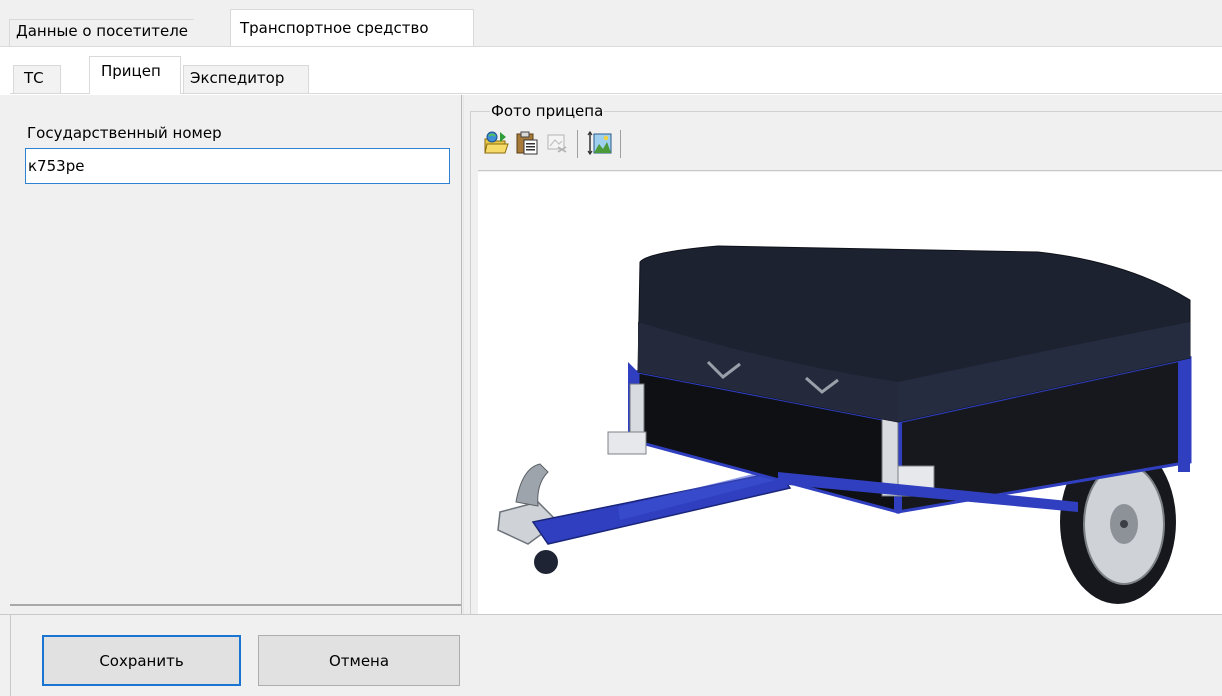 This screenshot has height=696, width=1222. What do you see at coordinates (141, 660) in the screenshot?
I see `save-button: Сохранить` at bounding box center [141, 660].